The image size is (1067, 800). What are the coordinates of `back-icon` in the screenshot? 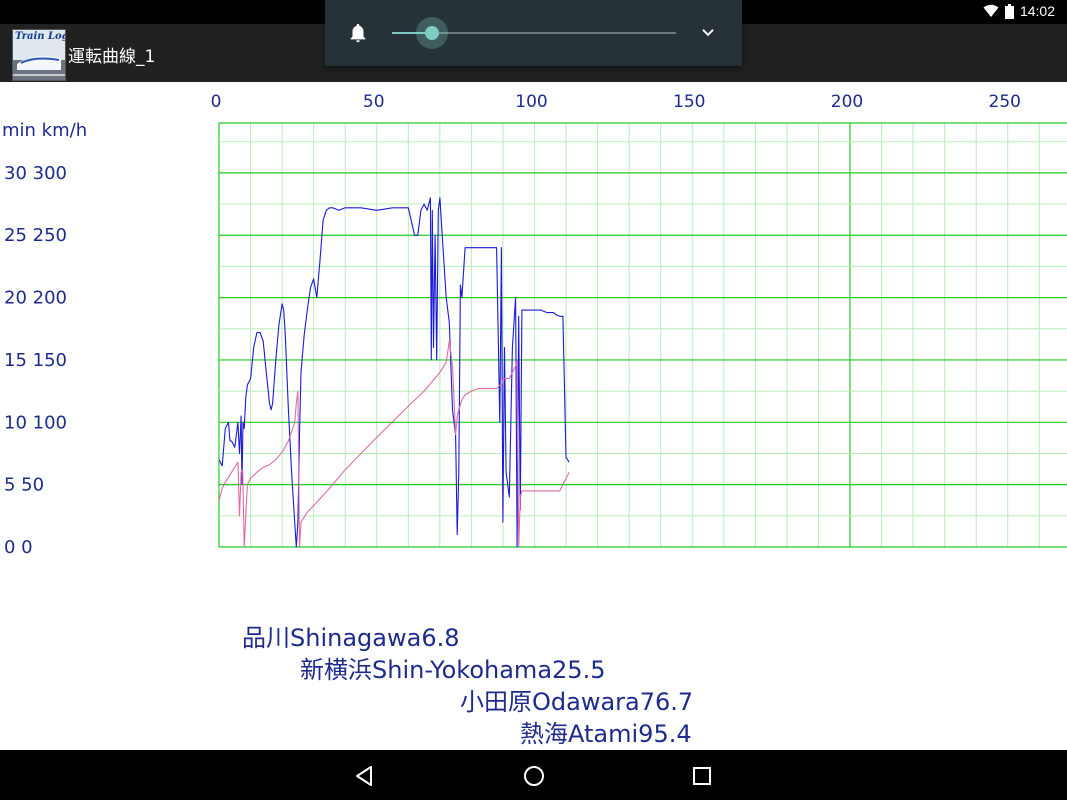 It's located at (365, 776).